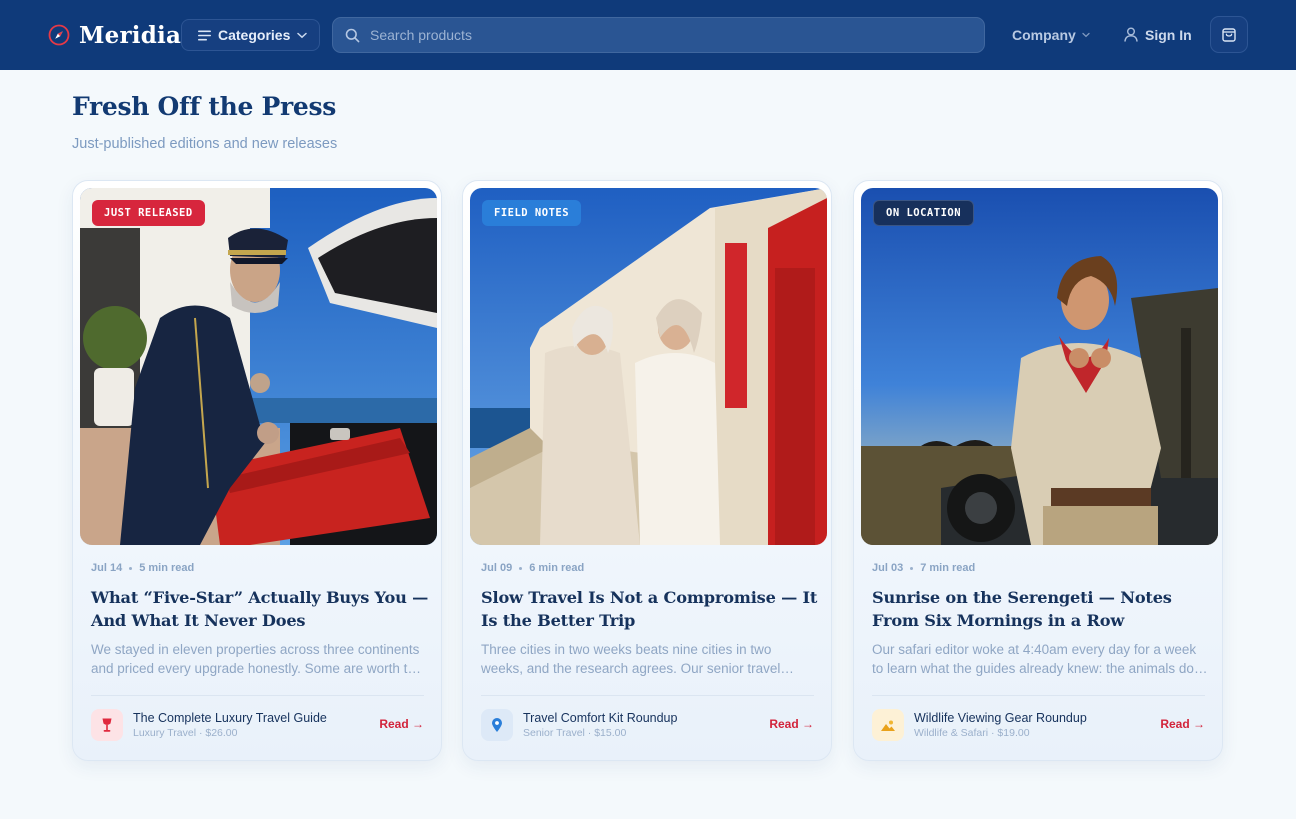 The image size is (1296, 819). I want to click on categories-label: Categories, so click(254, 35).